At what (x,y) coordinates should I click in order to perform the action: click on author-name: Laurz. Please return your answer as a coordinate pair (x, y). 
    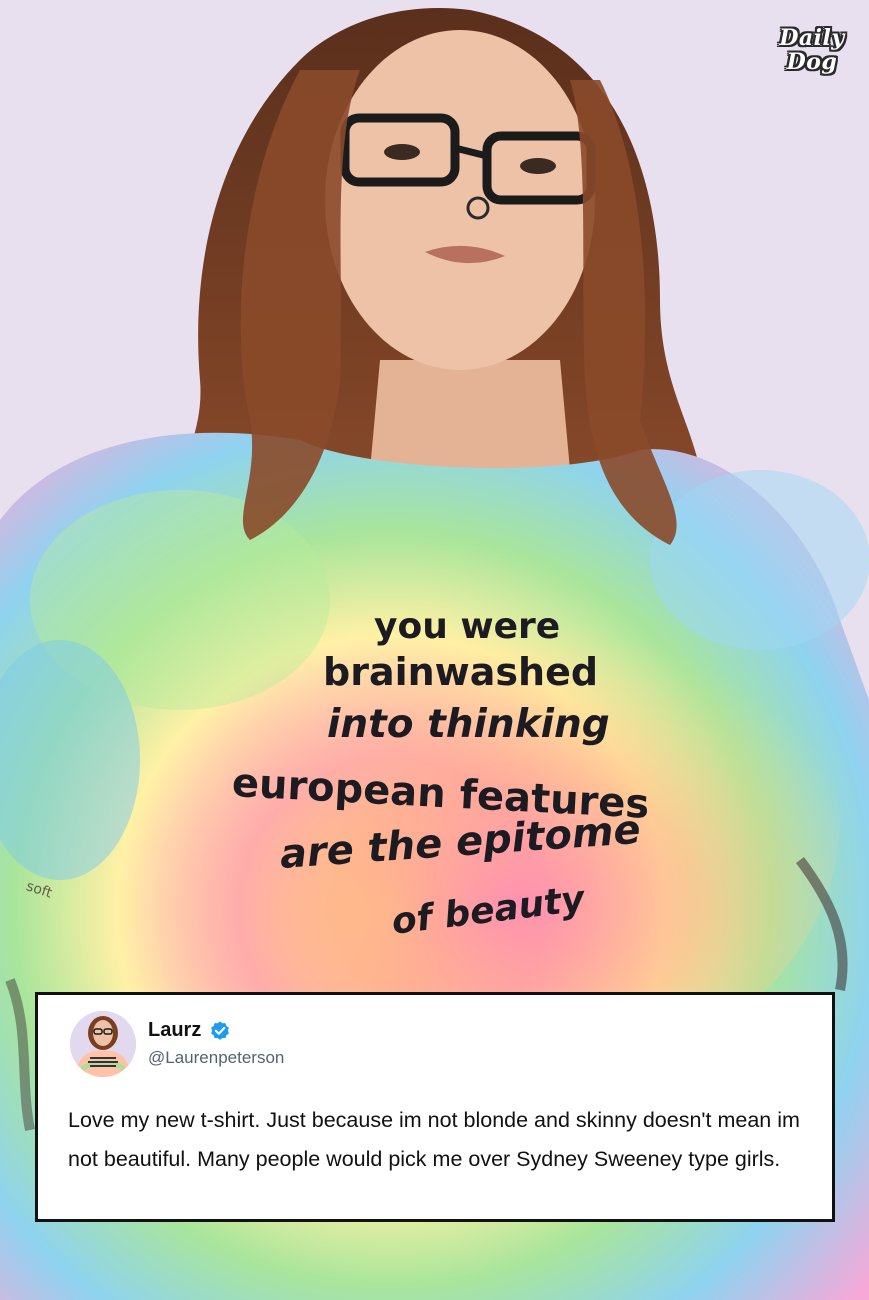
    Looking at the image, I should click on (175, 1030).